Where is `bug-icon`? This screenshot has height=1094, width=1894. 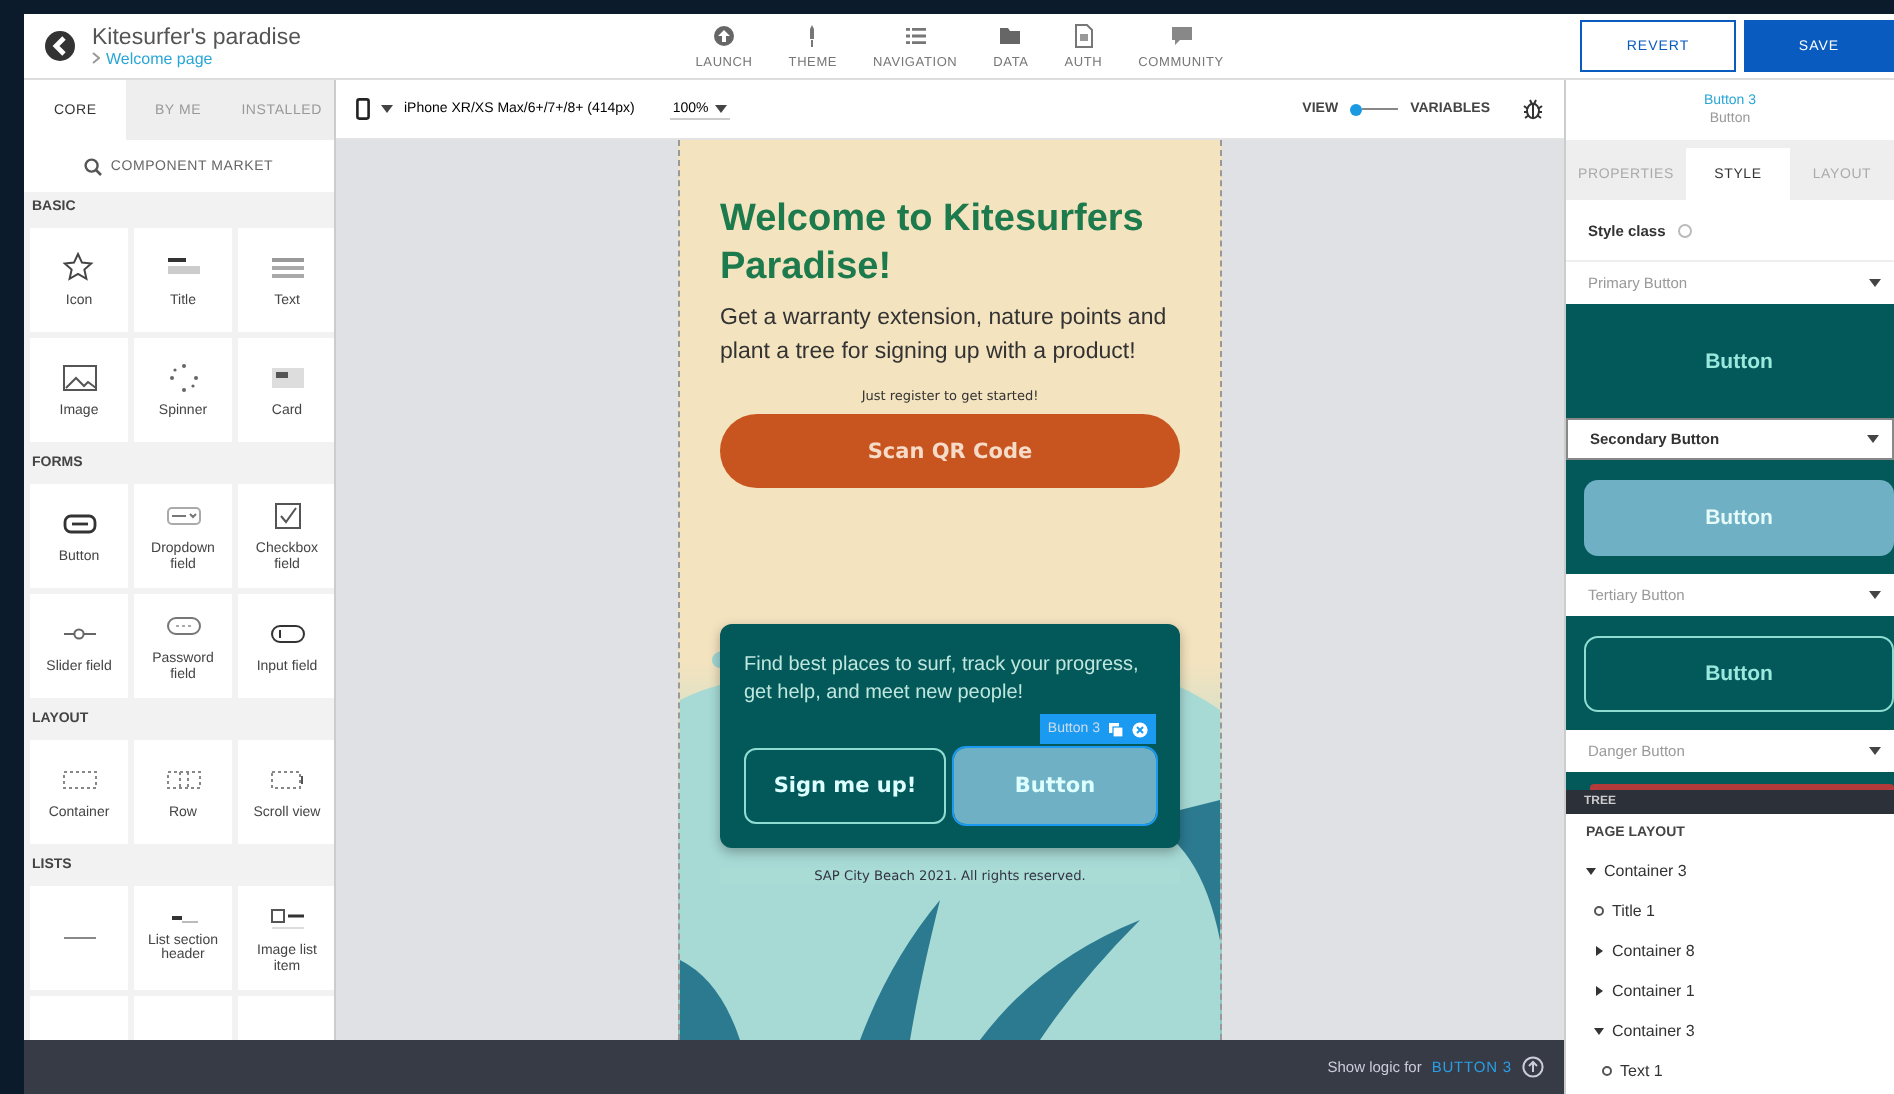
bug-icon is located at coordinates (1533, 109).